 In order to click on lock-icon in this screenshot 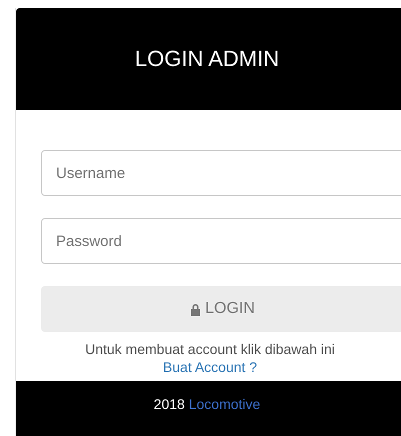, I will do `click(196, 309)`.